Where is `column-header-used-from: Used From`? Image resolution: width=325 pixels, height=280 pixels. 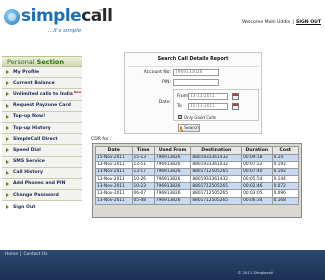 column-header-used-from: Used From is located at coordinates (172, 150).